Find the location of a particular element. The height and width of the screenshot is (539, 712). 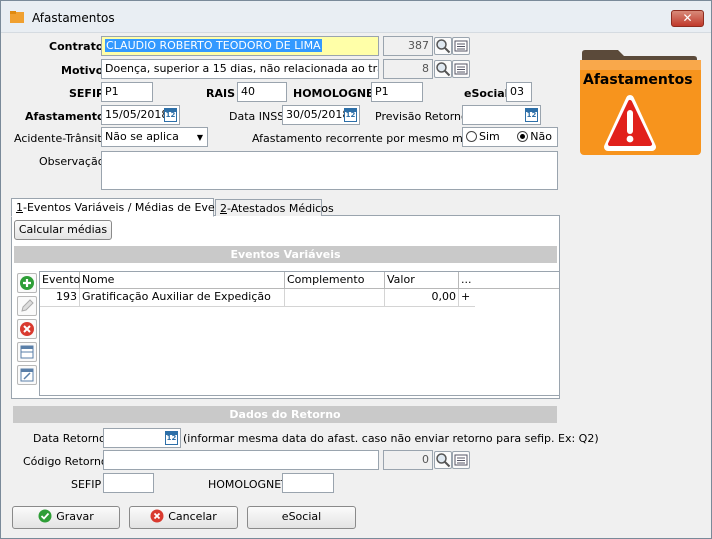

table-edit-icon is located at coordinates (27, 352).